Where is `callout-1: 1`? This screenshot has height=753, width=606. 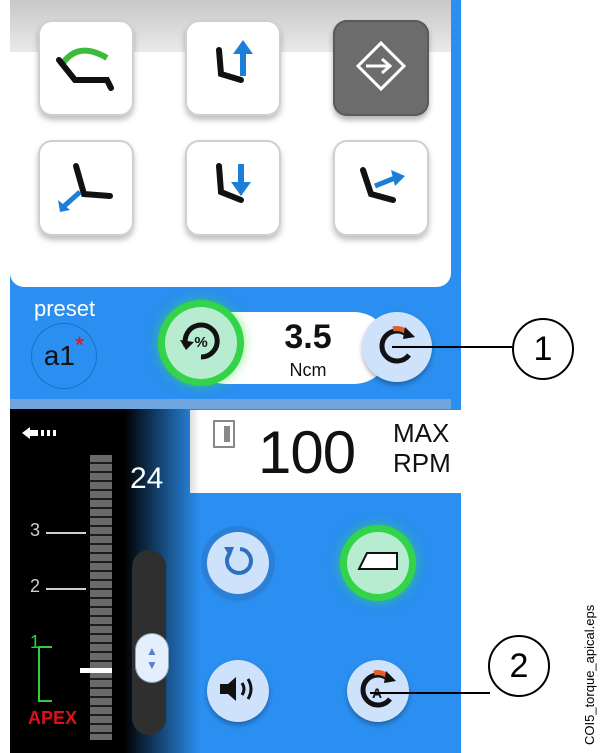
callout-1: 1 is located at coordinates (543, 349).